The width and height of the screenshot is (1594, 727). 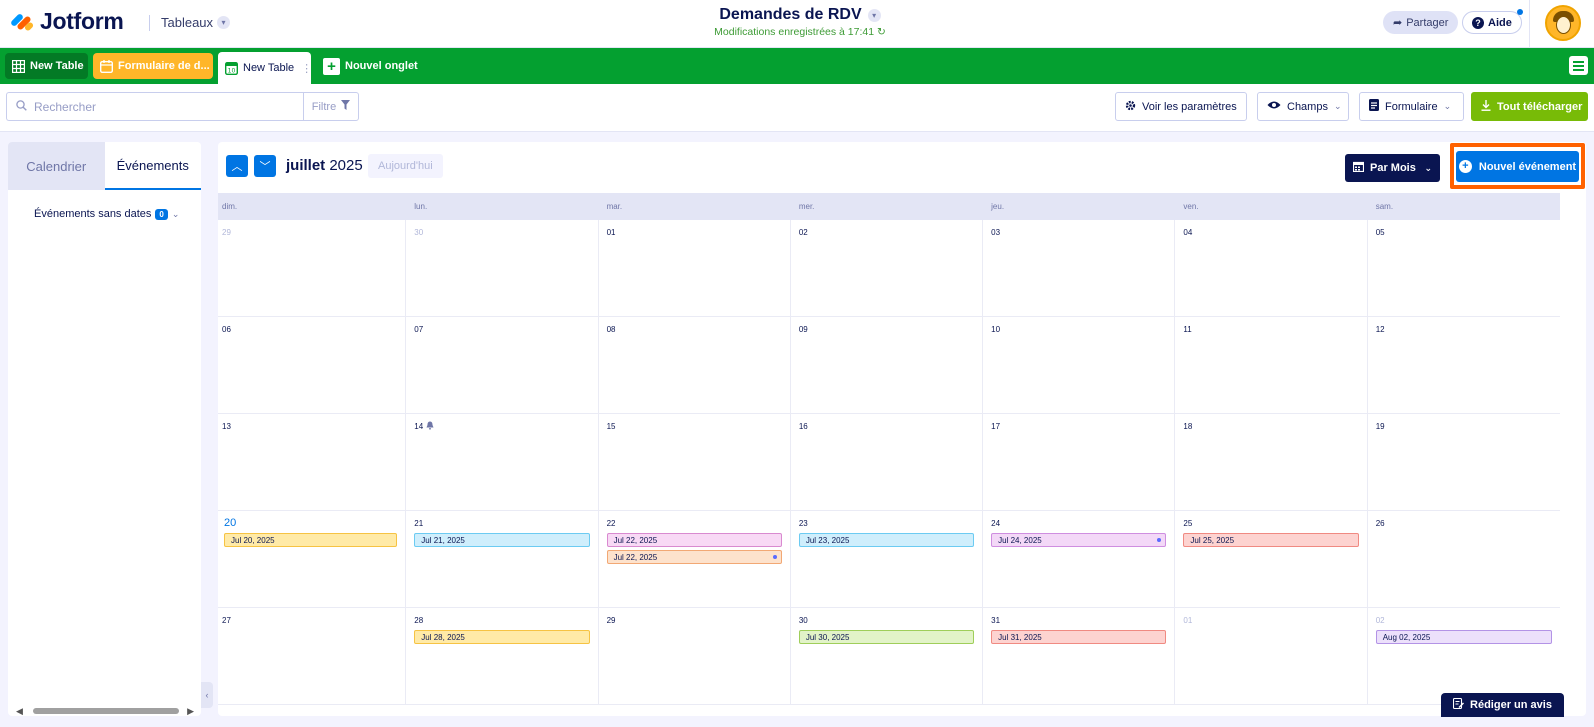 I want to click on tab-calendar: Calendrier, so click(x=56, y=166).